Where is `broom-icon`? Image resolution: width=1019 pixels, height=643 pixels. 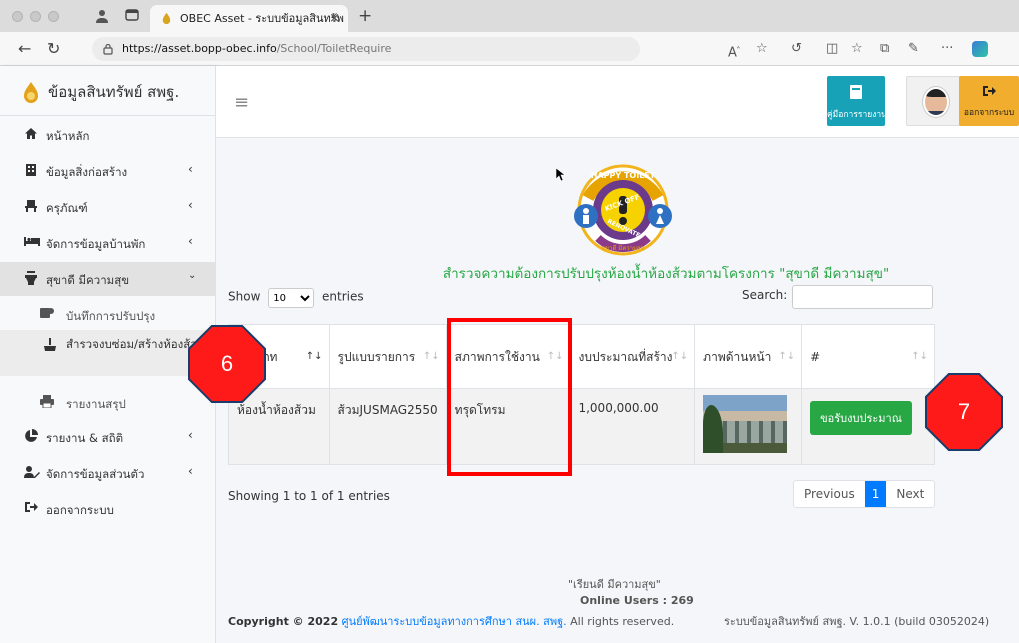
broom-icon is located at coordinates (49, 345).